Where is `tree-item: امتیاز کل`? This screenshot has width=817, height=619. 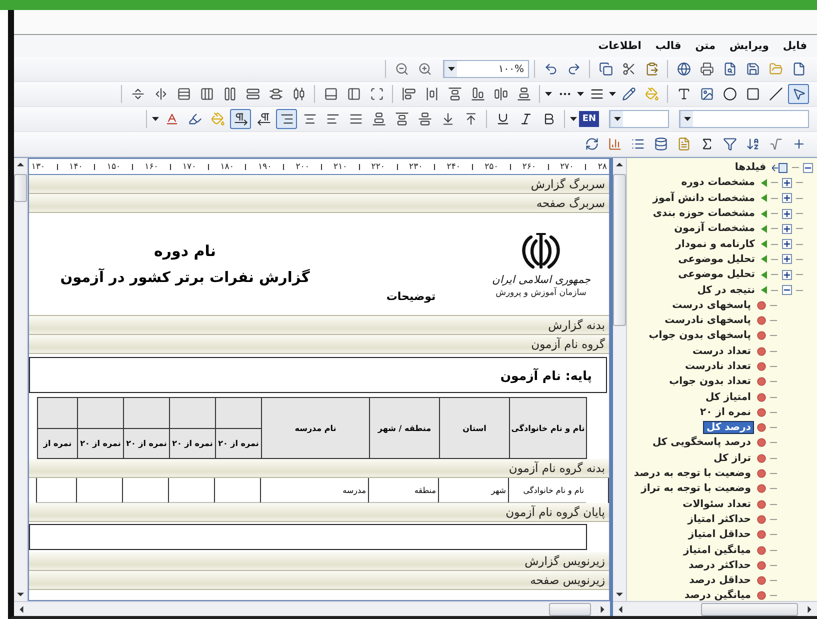 tree-item: امتیاز کل is located at coordinates (728, 397).